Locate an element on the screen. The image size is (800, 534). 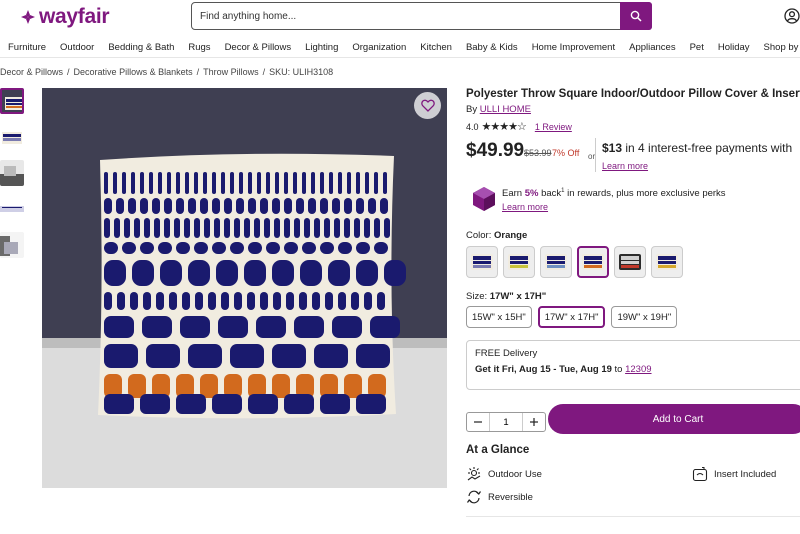
feature-reversible: Reversible is located at coordinates (499, 497).